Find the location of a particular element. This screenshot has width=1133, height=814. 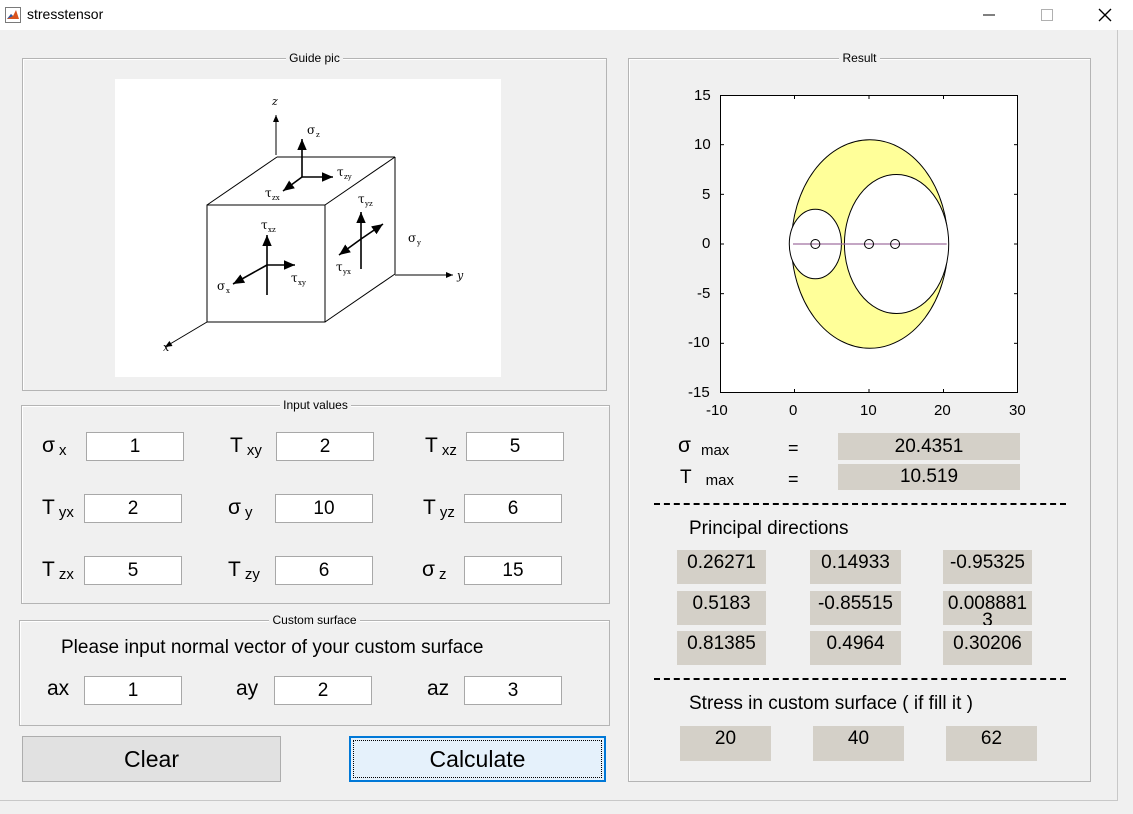

principal-cell: 0.14933 is located at coordinates (855, 567).